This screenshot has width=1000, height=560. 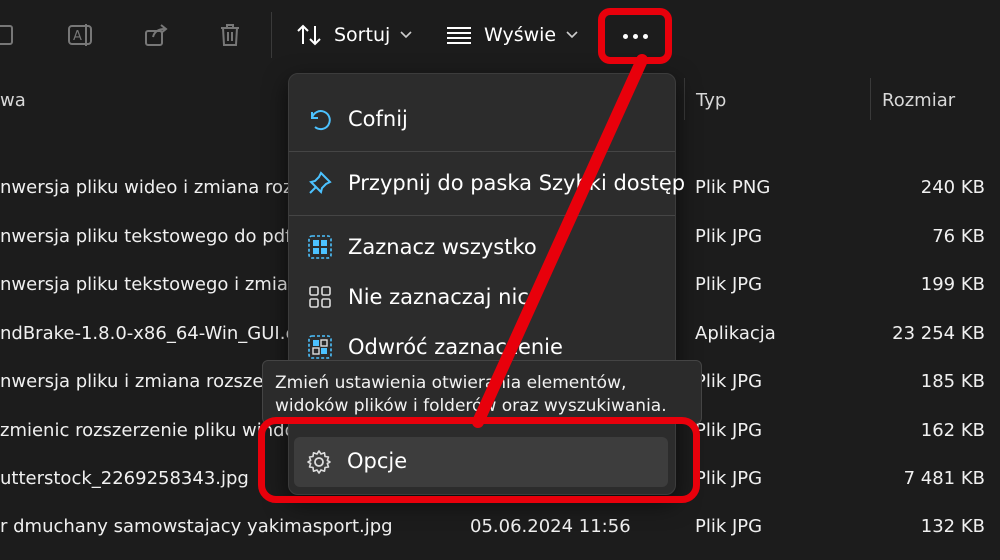 I want to click on file-name: nwersja pliku wideo i zmiana rozsze, so click(x=161, y=187).